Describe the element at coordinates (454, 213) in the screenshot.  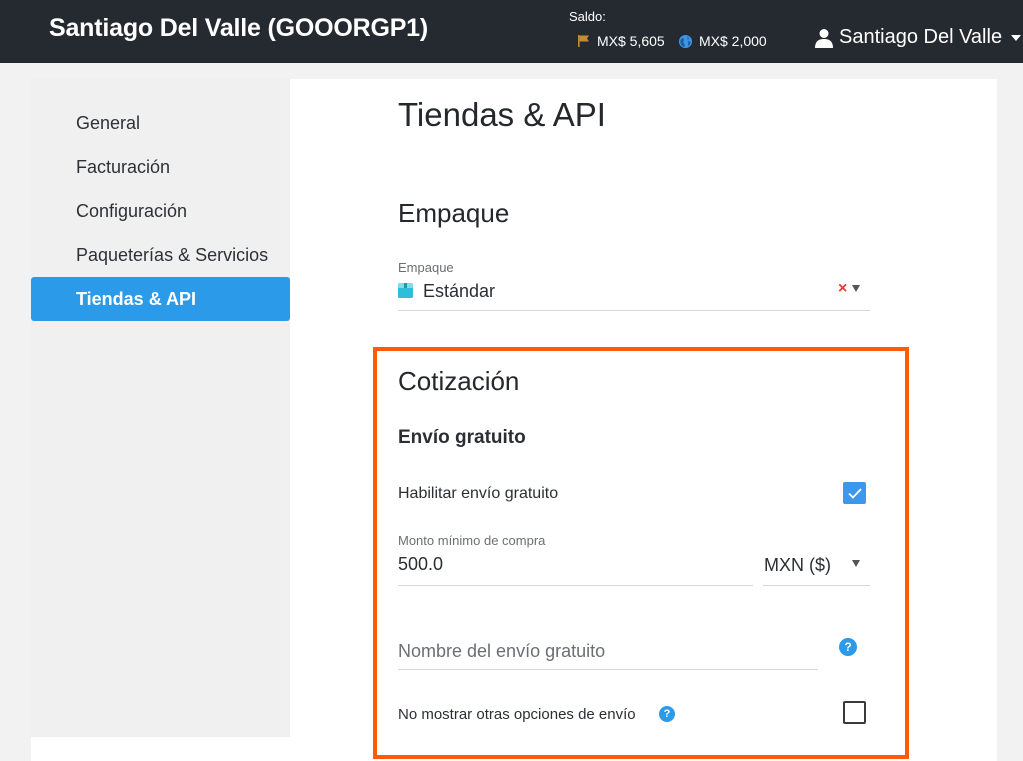
I see `empaque-section-title: Empaque` at that location.